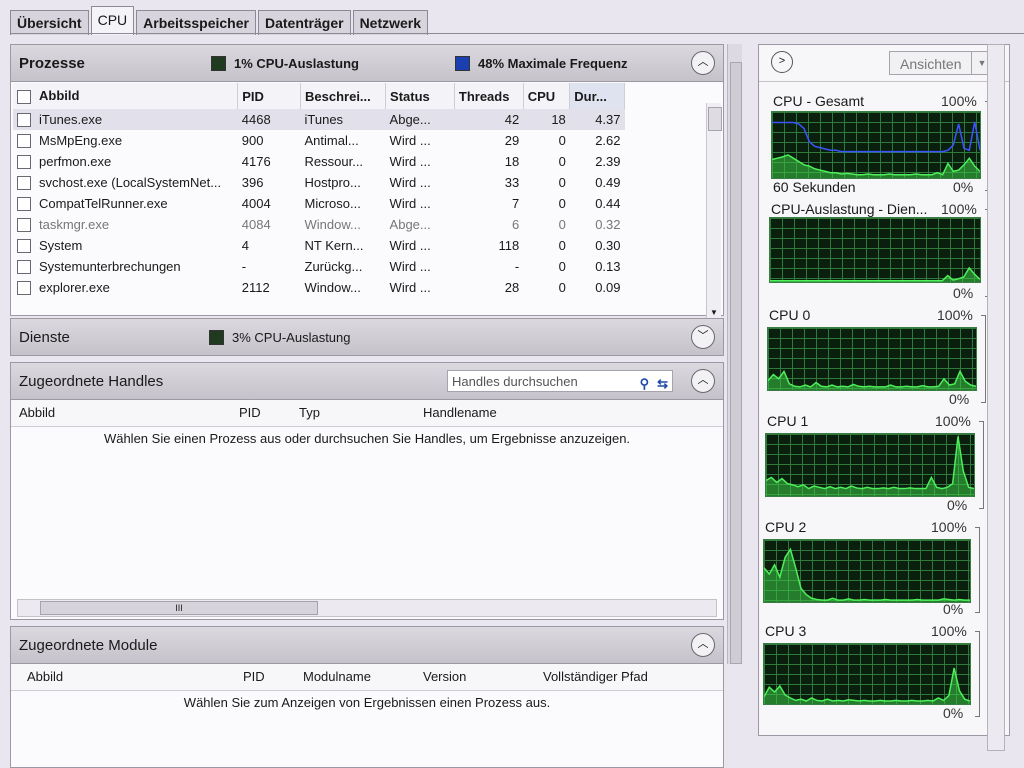 This screenshot has height=768, width=1024. Describe the element at coordinates (319, 245) in the screenshot. I see `process-row: System 4 NT Kern... Wird ... 118 0 0.30` at that location.